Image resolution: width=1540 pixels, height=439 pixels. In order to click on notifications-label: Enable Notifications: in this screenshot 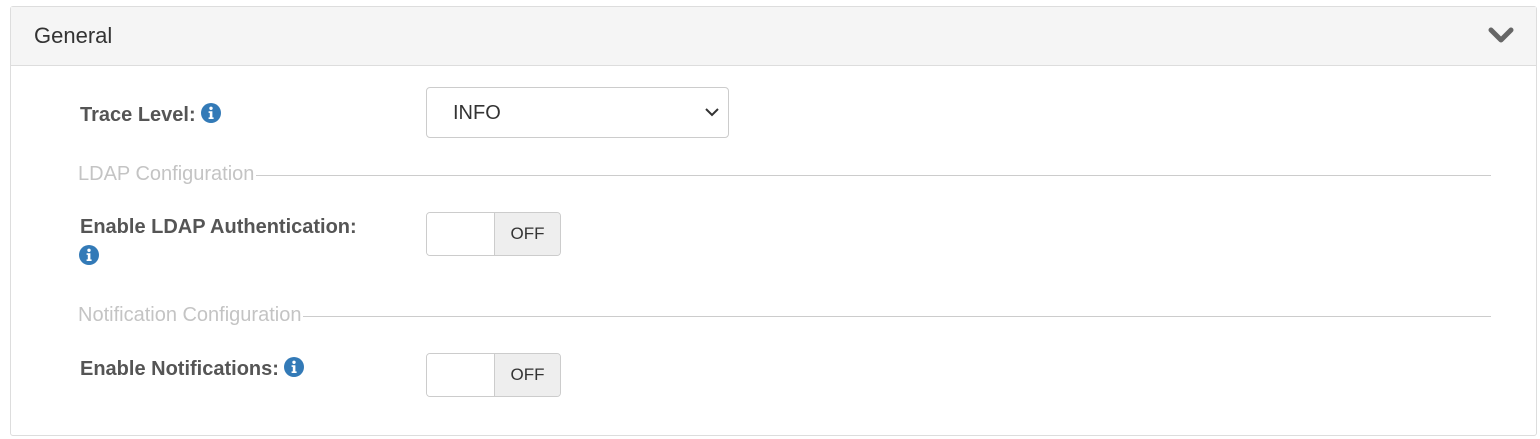, I will do `click(192, 369)`.